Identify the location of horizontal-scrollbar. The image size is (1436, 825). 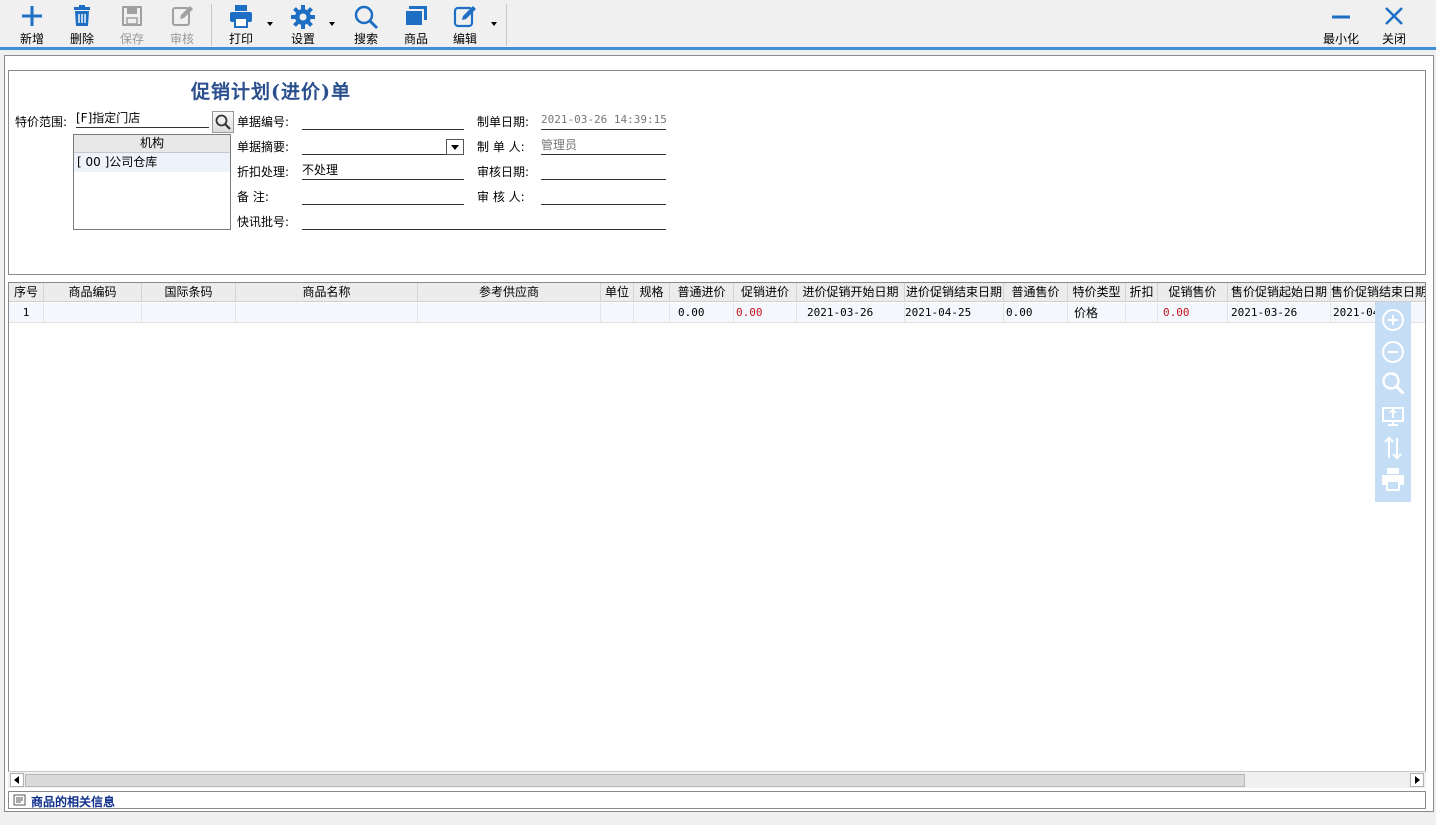
(717, 779).